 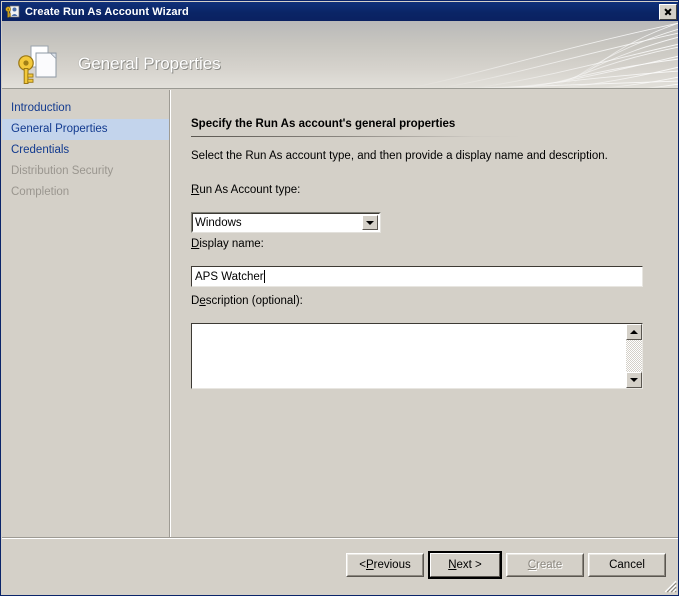 What do you see at coordinates (250, 190) in the screenshot?
I see `account-type-label-rest: un As Account type:` at bounding box center [250, 190].